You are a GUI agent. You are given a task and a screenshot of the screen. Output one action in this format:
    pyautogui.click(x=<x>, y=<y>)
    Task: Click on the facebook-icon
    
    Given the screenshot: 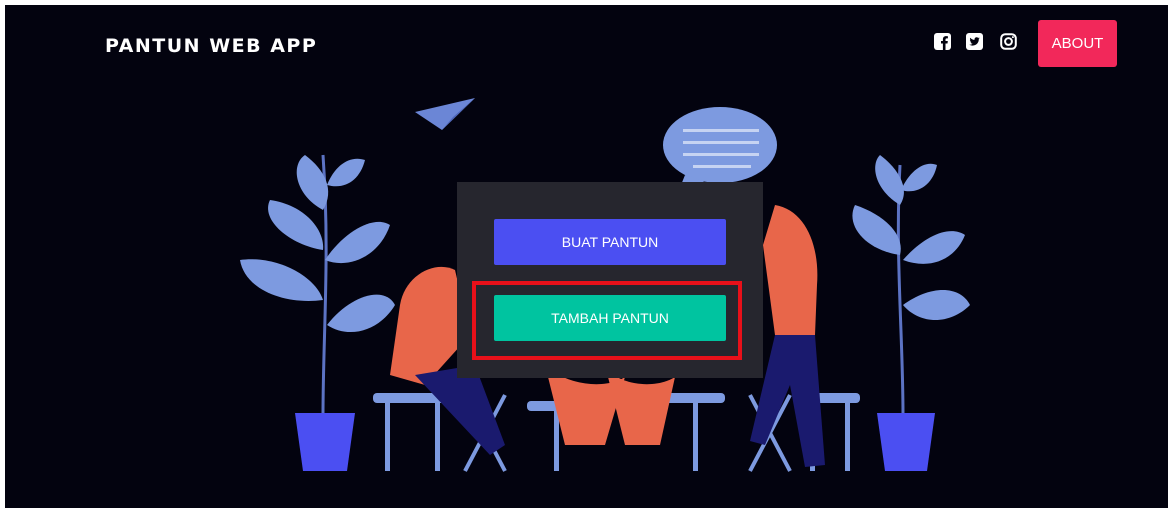 What is the action you would take?
    pyautogui.click(x=942, y=41)
    